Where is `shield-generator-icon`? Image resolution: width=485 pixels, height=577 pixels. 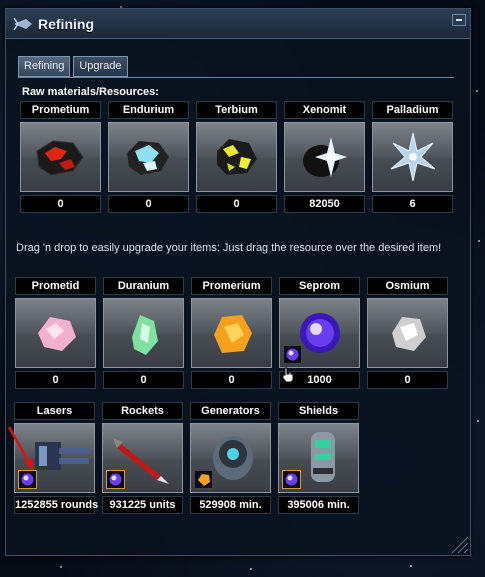
shield-generator-icon is located at coordinates (318, 458).